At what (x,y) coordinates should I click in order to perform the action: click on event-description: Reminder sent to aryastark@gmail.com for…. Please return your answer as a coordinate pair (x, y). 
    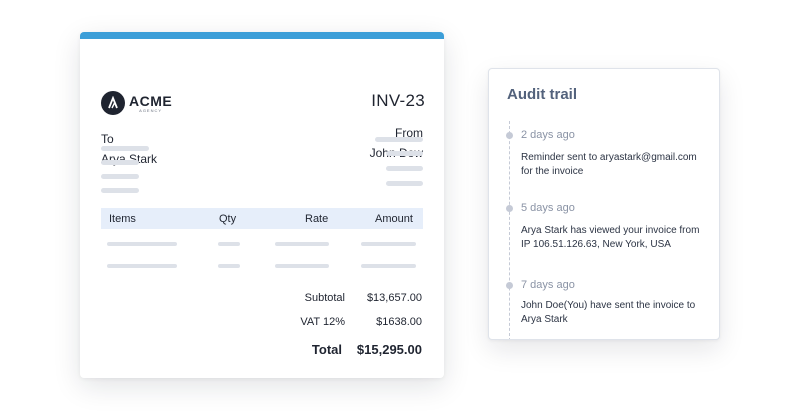
    Looking at the image, I should click on (609, 164).